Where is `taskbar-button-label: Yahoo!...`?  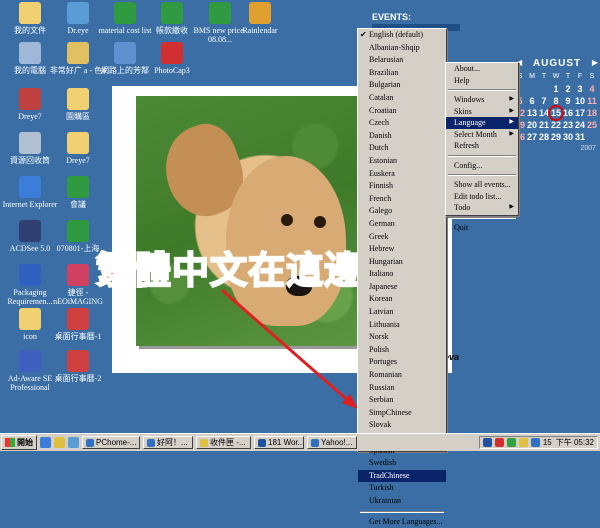 taskbar-button-label: Yahoo!... is located at coordinates (337, 442).